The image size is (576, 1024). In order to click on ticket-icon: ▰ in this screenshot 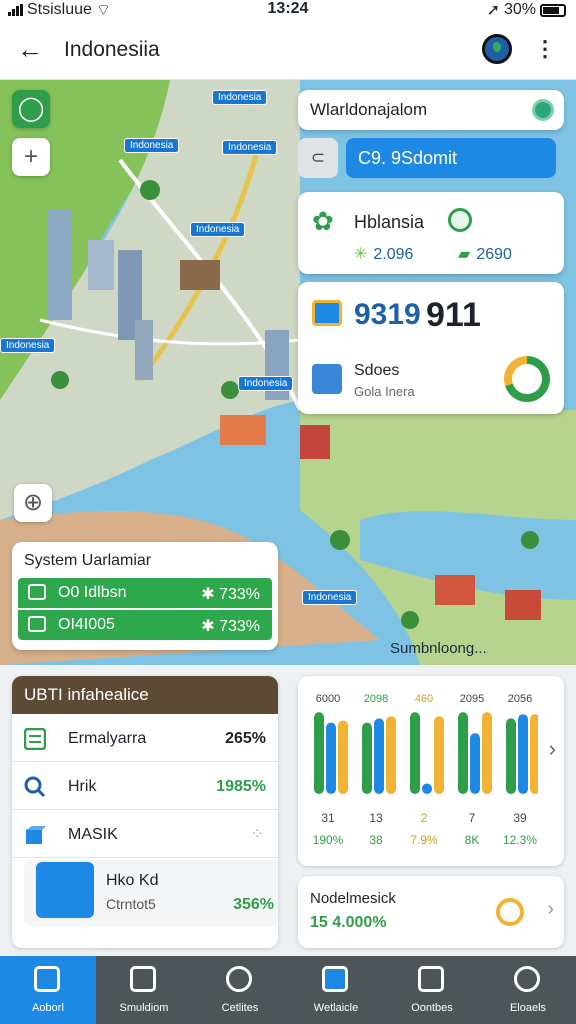, I will do `click(464, 254)`.